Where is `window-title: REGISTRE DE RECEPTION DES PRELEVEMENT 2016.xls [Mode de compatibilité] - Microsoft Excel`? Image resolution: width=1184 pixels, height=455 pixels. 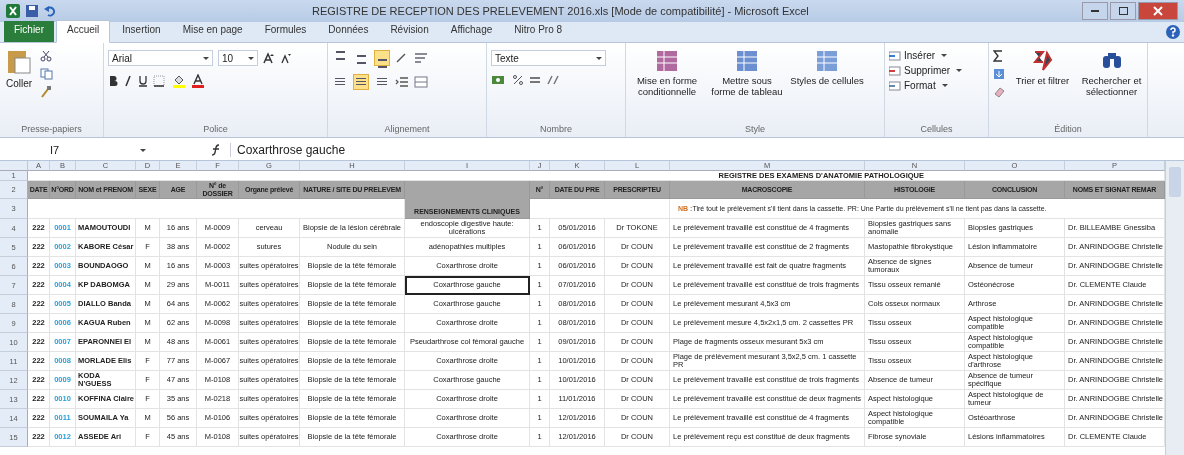
window-title: REGISTRE DE RECEPTION DES PRELEVEMENT 2016.xls [Mode de compatibilité] - Microsoft Excel is located at coordinates (561, 11).